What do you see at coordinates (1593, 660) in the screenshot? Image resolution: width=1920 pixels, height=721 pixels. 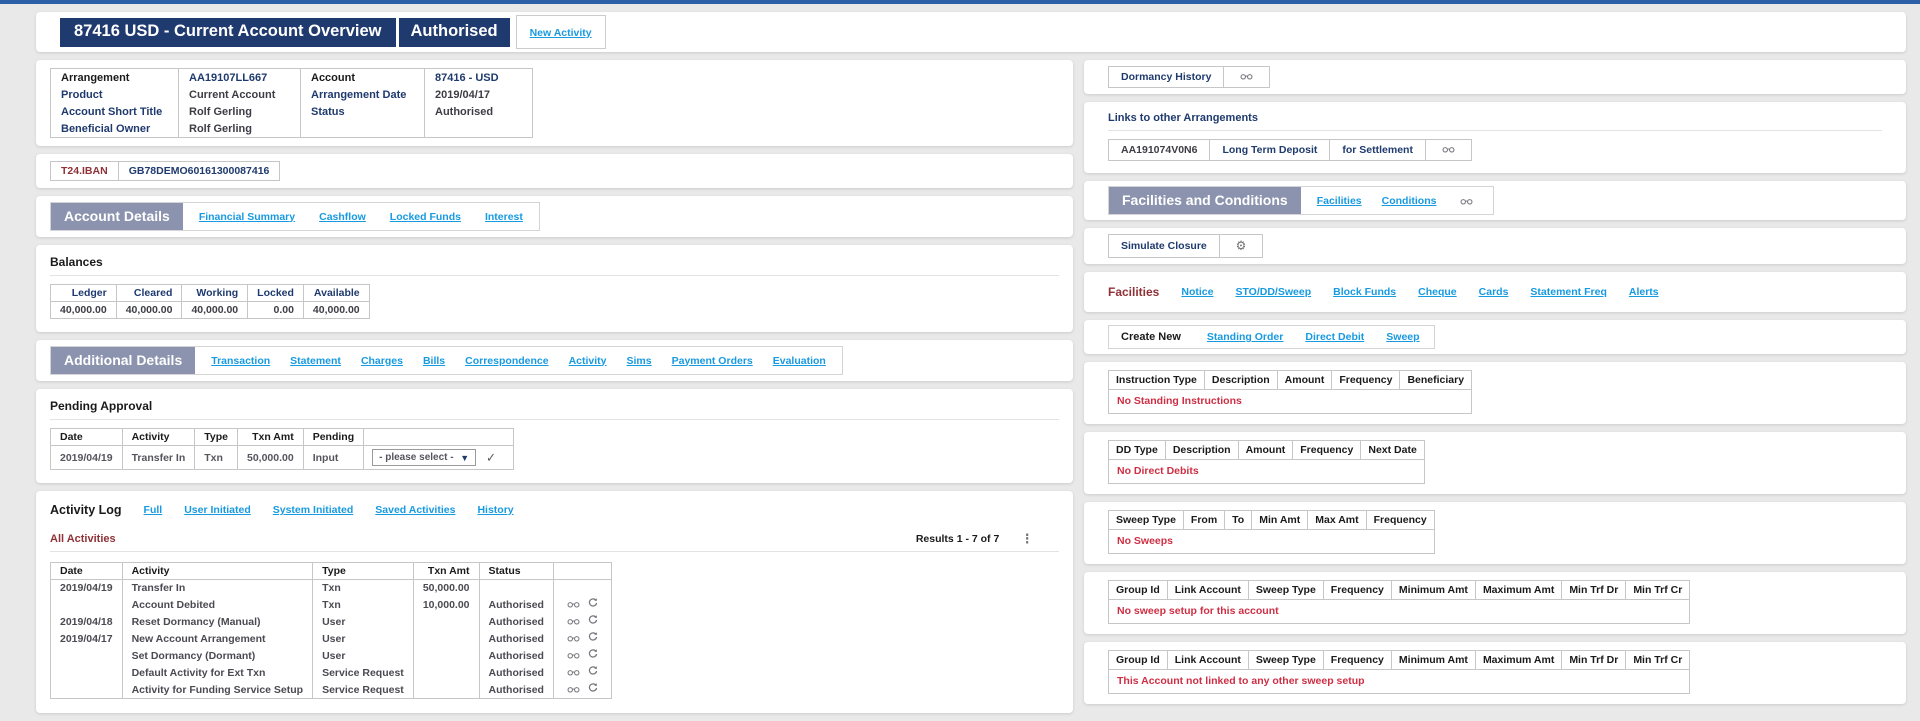 I see `col-header: Min Trf Dr` at bounding box center [1593, 660].